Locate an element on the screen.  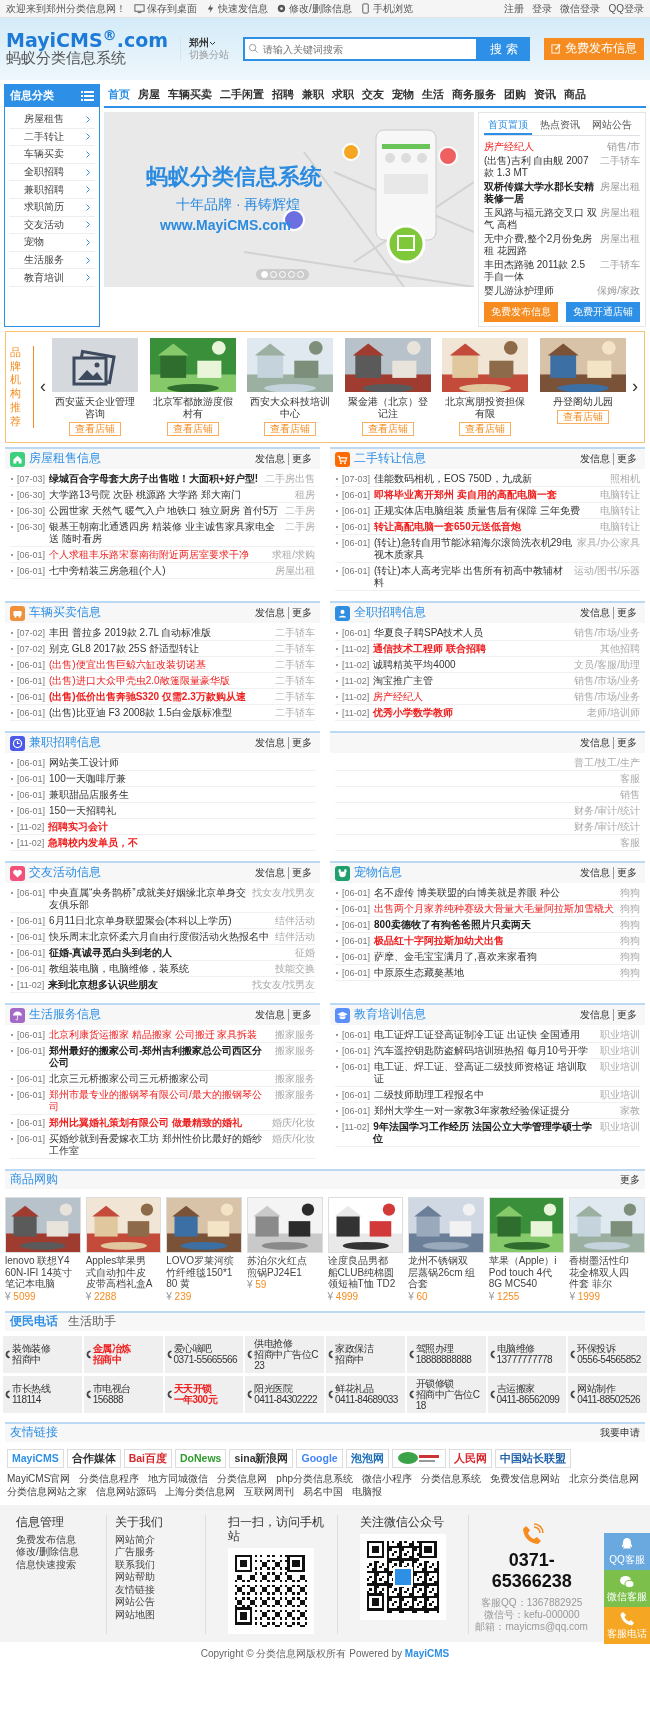
apply-link: 我要申请 is located at coordinates (620, 1432).